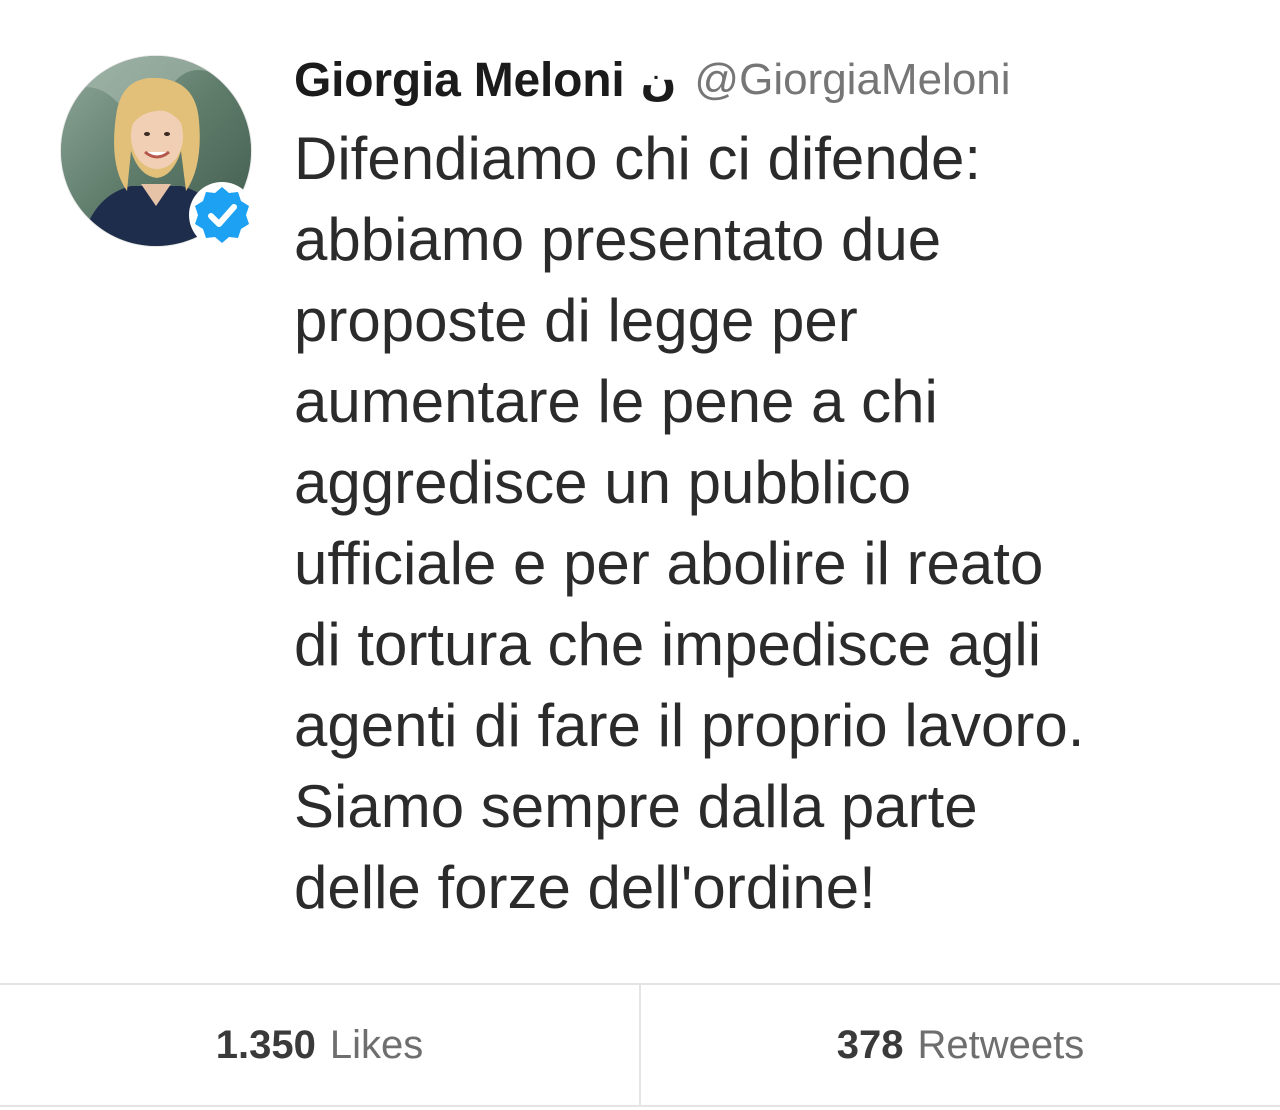 This screenshot has width=1280, height=1110. Describe the element at coordinates (669, 563) in the screenshot. I see `tweet-text-line: ufficiale e per abolire il reato` at that location.